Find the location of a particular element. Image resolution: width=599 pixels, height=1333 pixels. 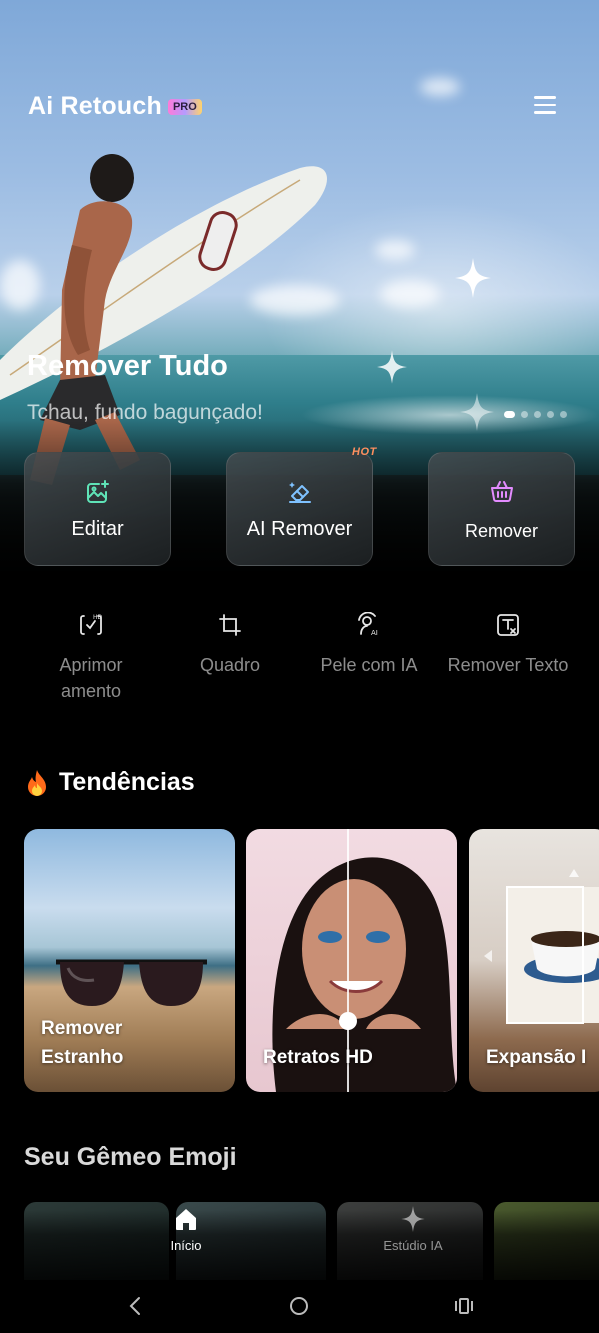

nav-studio-label: Estúdio IA is located at coordinates (413, 1245).